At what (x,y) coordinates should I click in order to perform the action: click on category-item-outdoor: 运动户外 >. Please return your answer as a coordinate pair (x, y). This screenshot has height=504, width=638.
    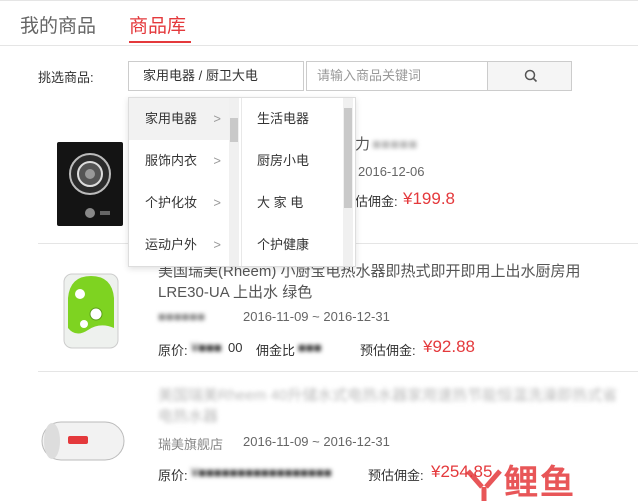
    Looking at the image, I should click on (179, 245).